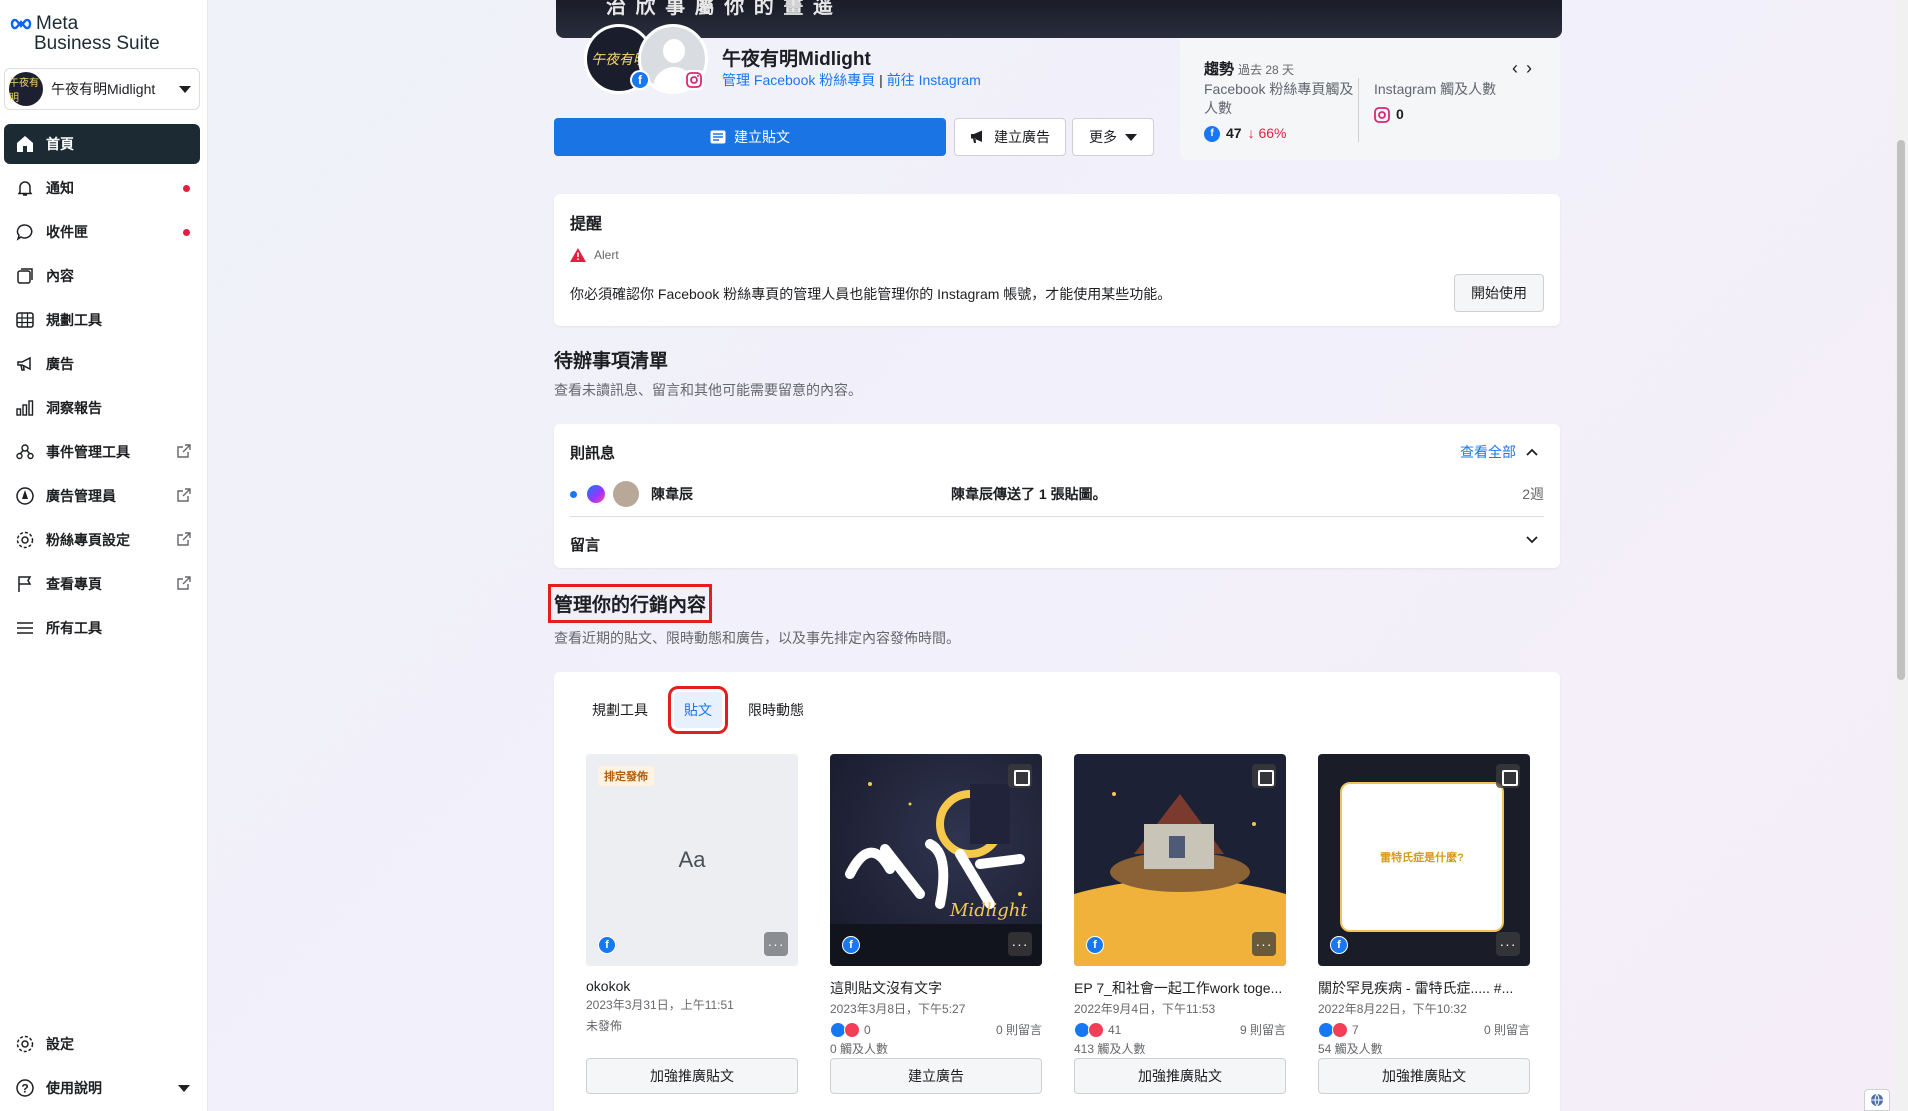  What do you see at coordinates (102, 496) in the screenshot?
I see `nav-ads-manager: 廣告管理員` at bounding box center [102, 496].